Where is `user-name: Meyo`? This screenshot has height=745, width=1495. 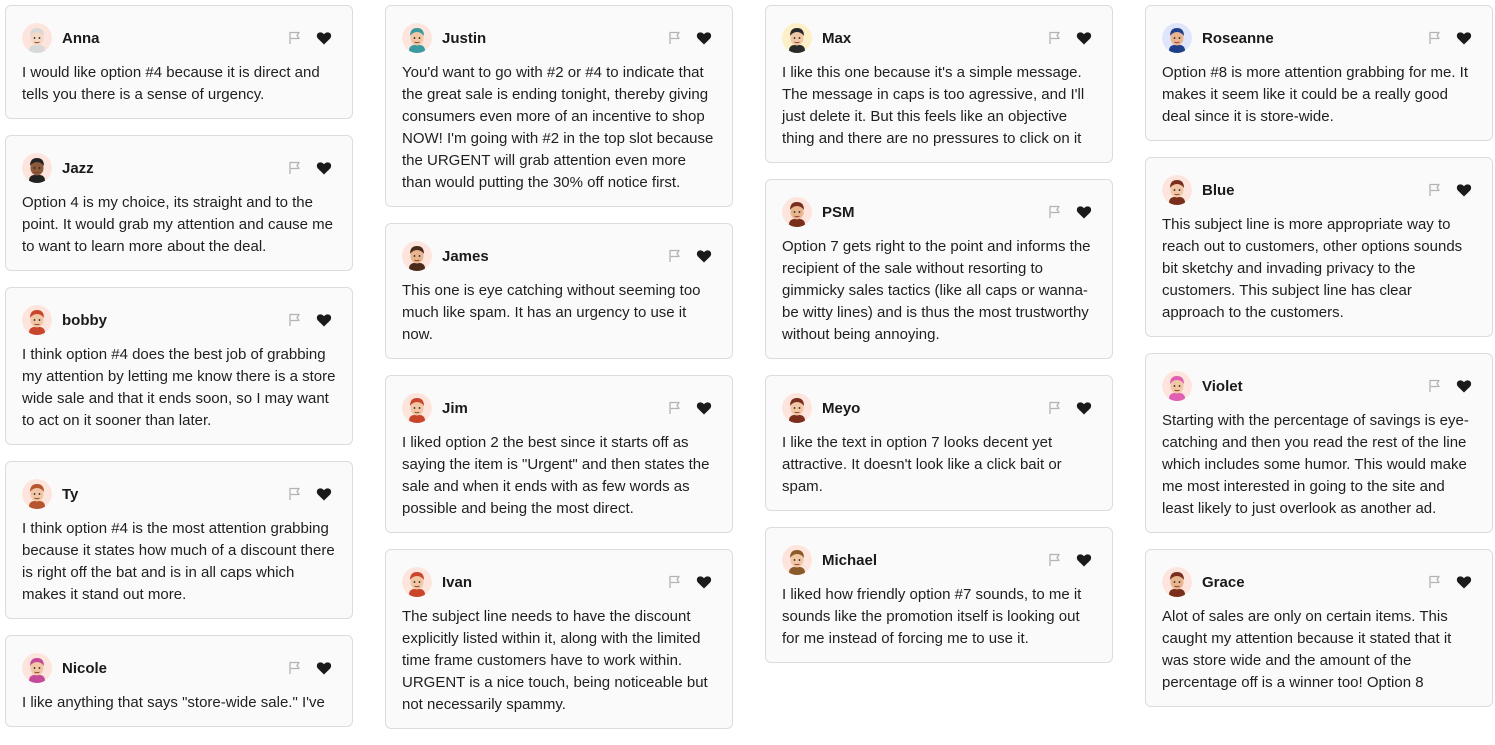 user-name: Meyo is located at coordinates (841, 408).